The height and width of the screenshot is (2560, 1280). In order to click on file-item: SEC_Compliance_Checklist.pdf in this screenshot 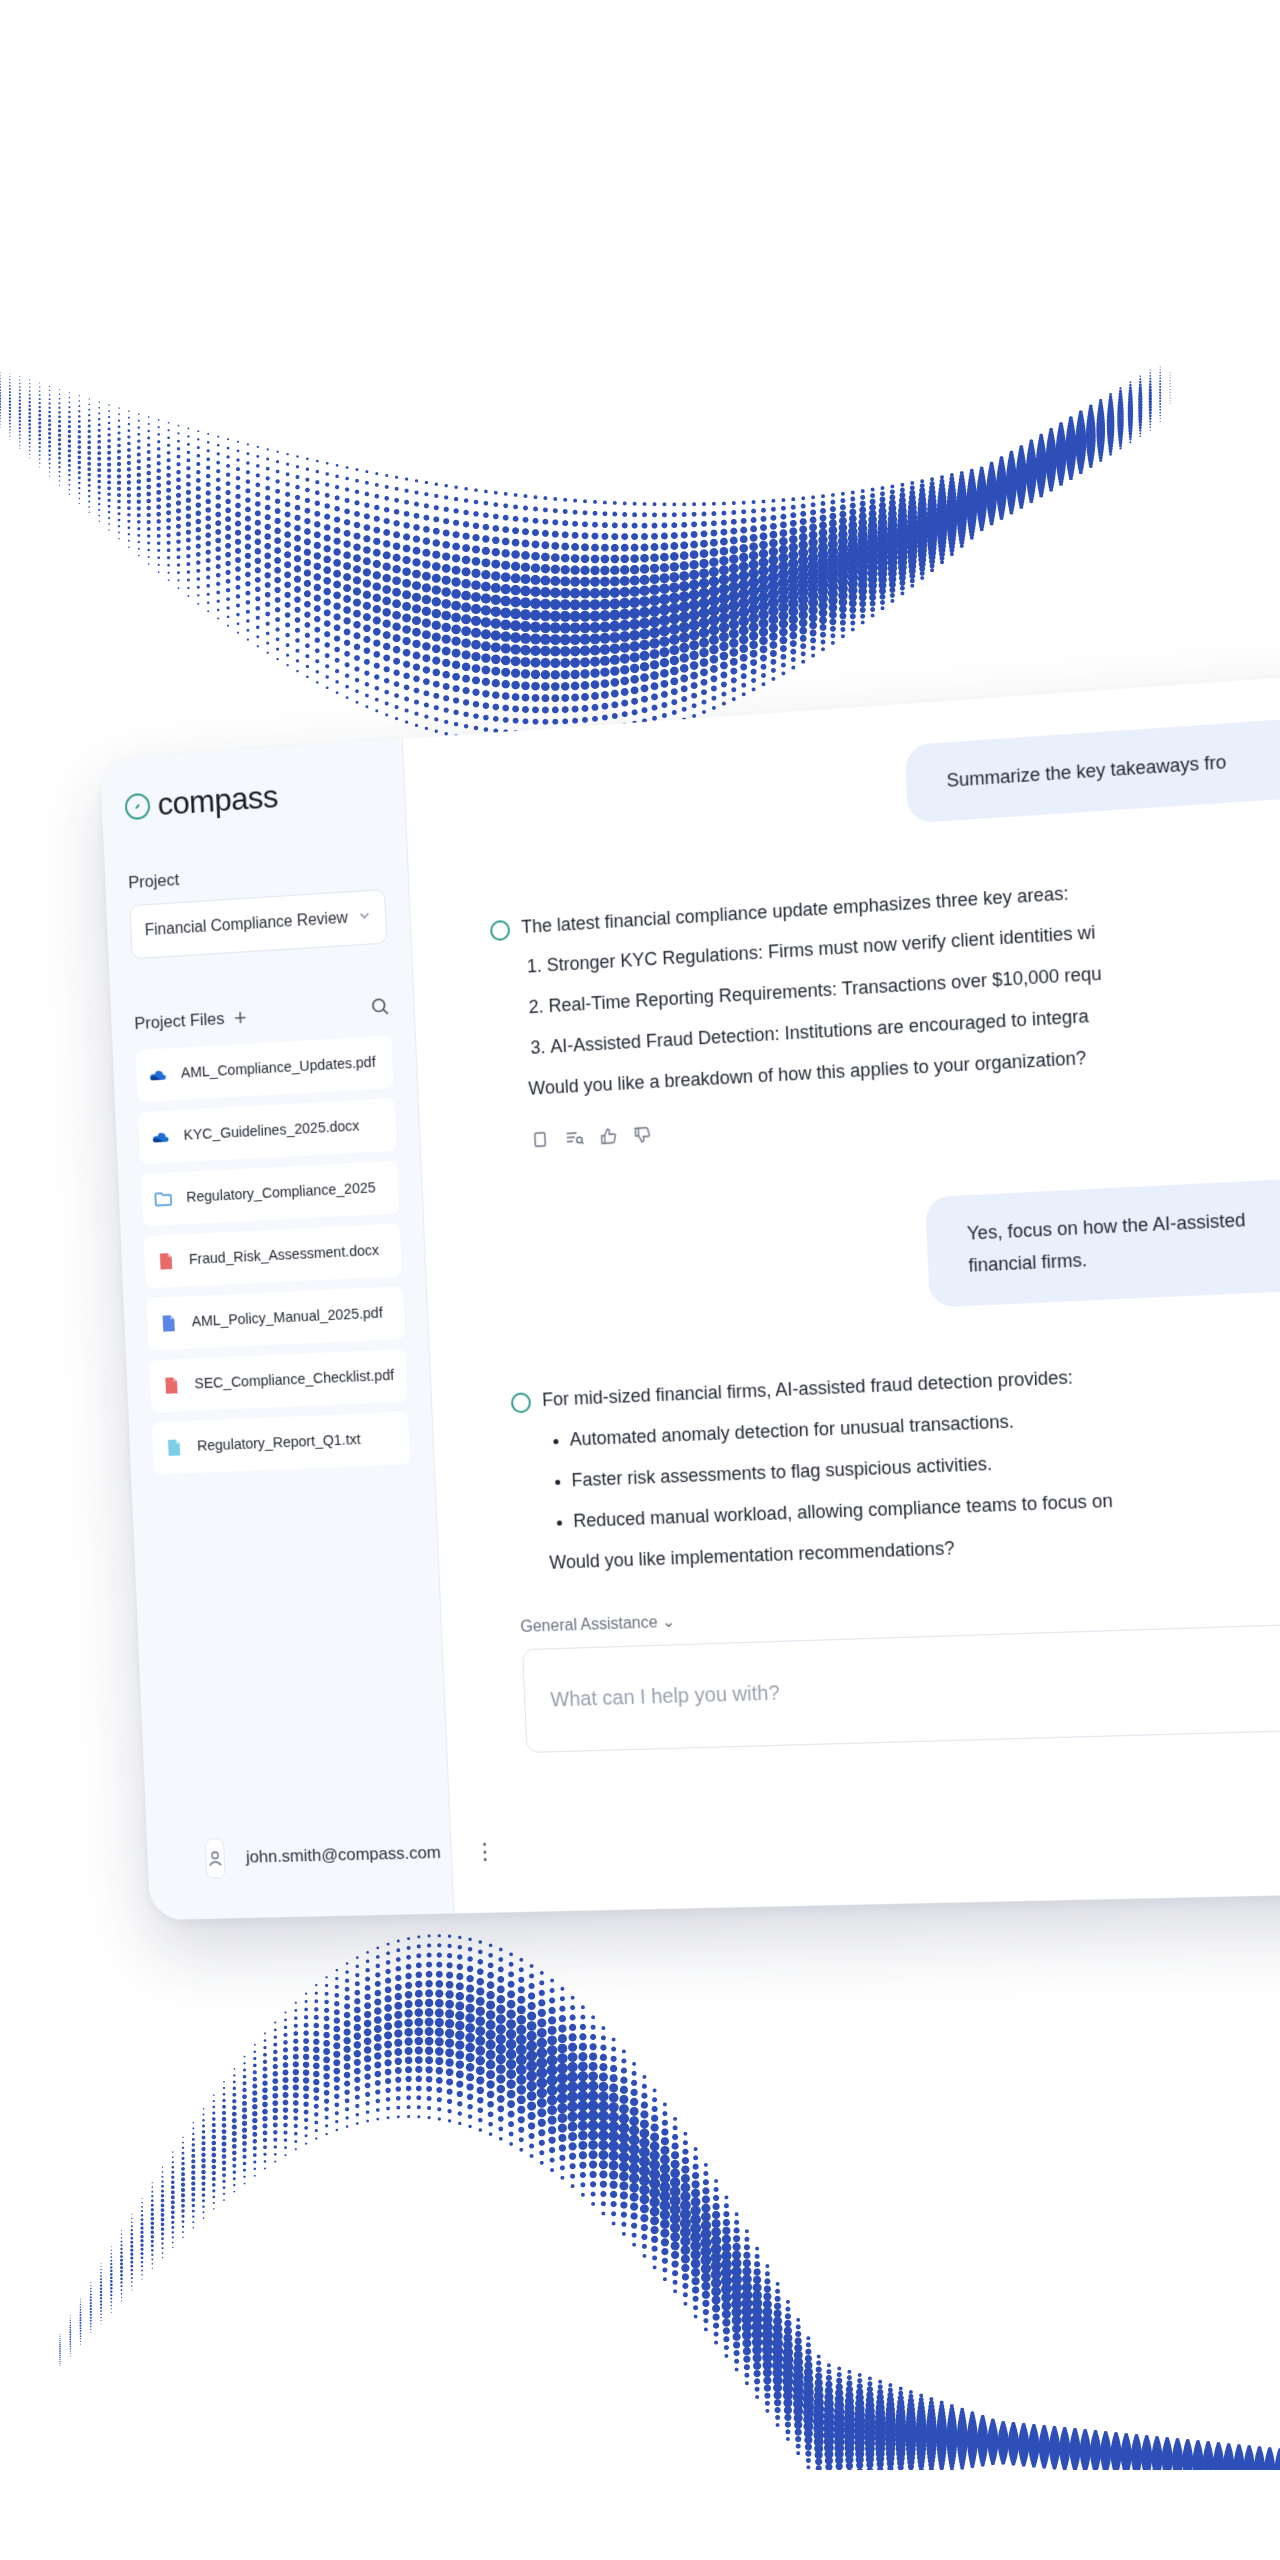, I will do `click(278, 1380)`.